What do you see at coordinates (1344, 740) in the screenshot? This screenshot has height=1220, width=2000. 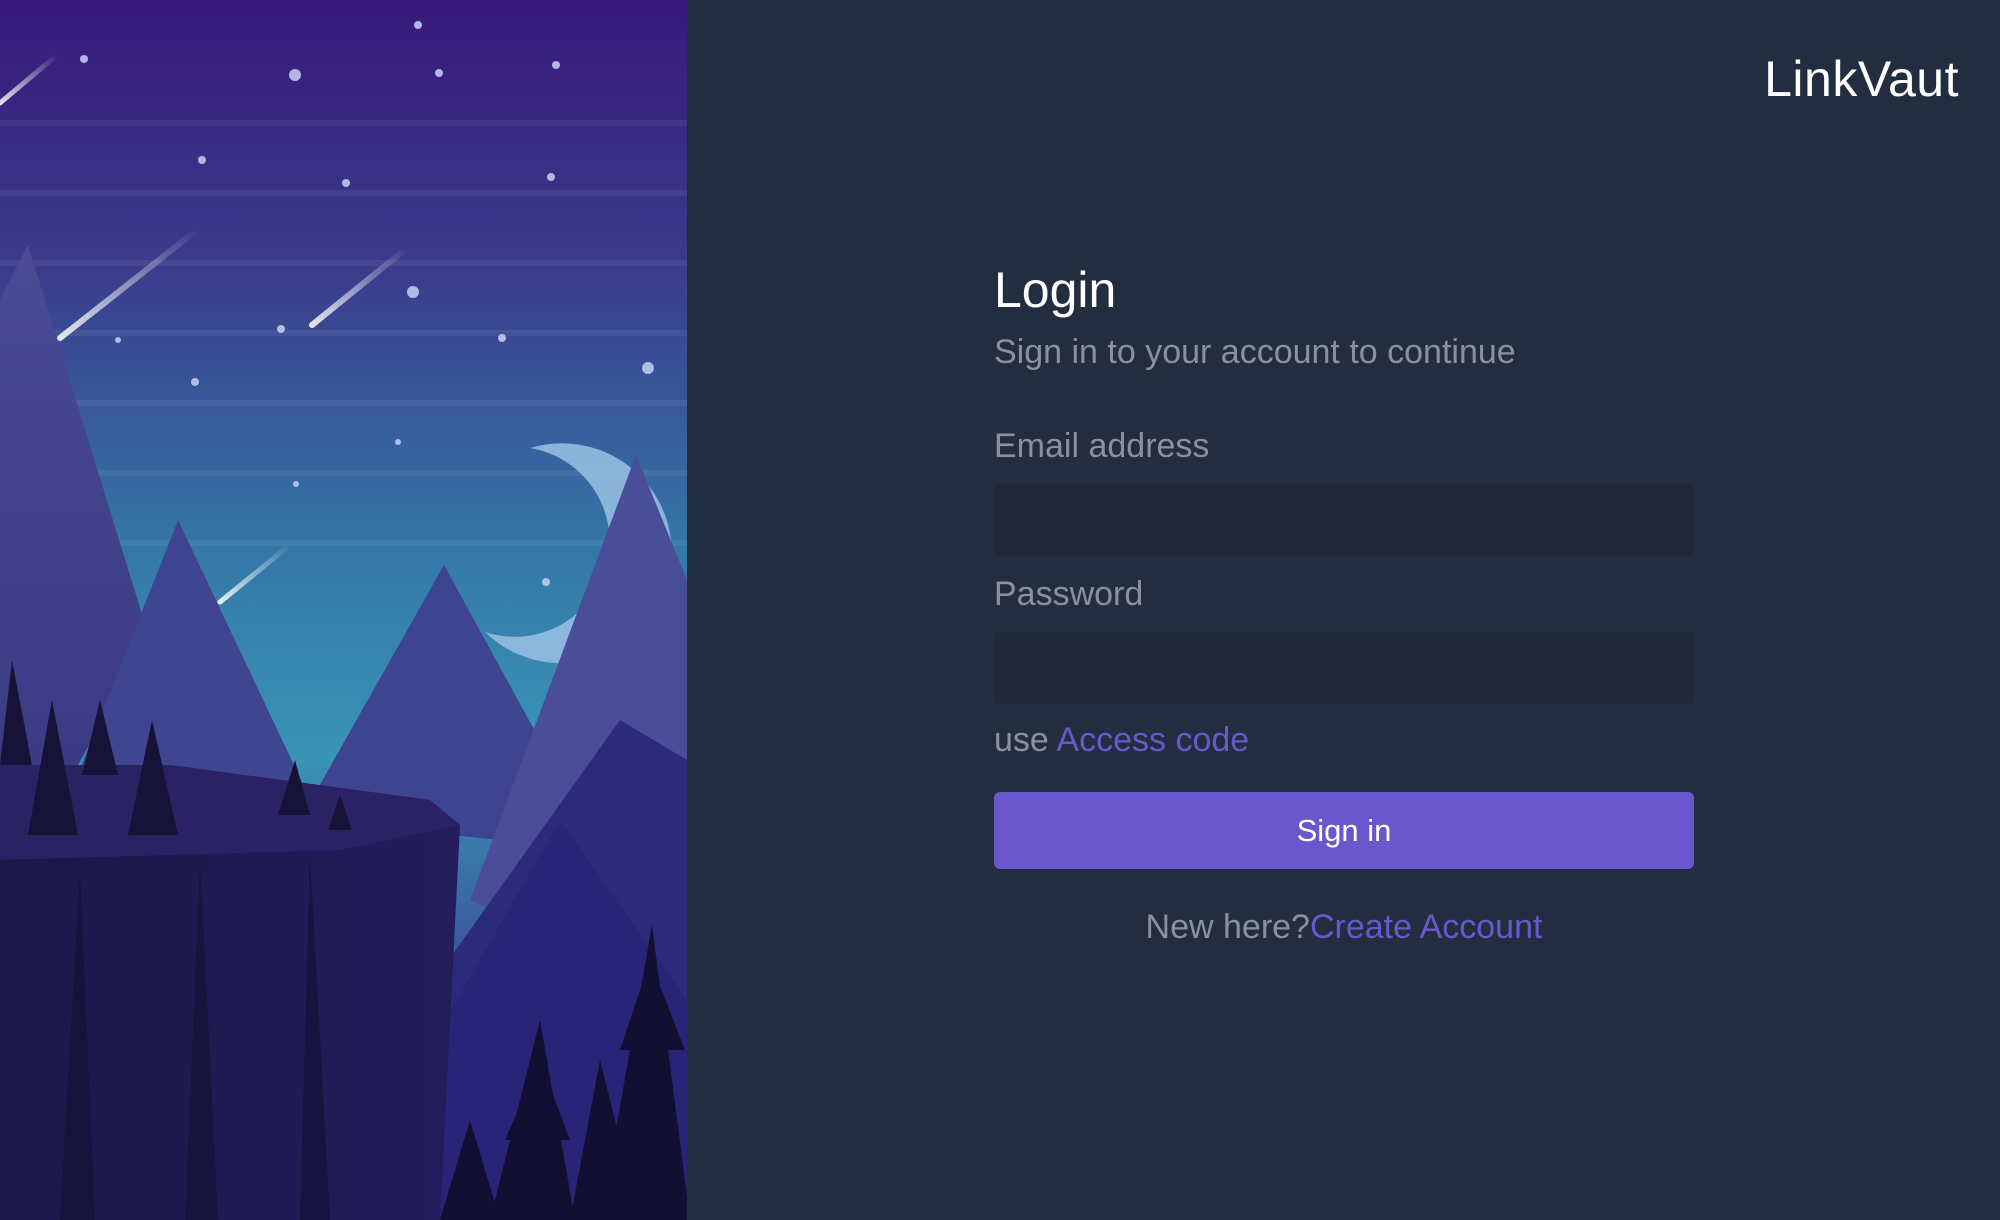 I see `access-code-row: use Access code` at bounding box center [1344, 740].